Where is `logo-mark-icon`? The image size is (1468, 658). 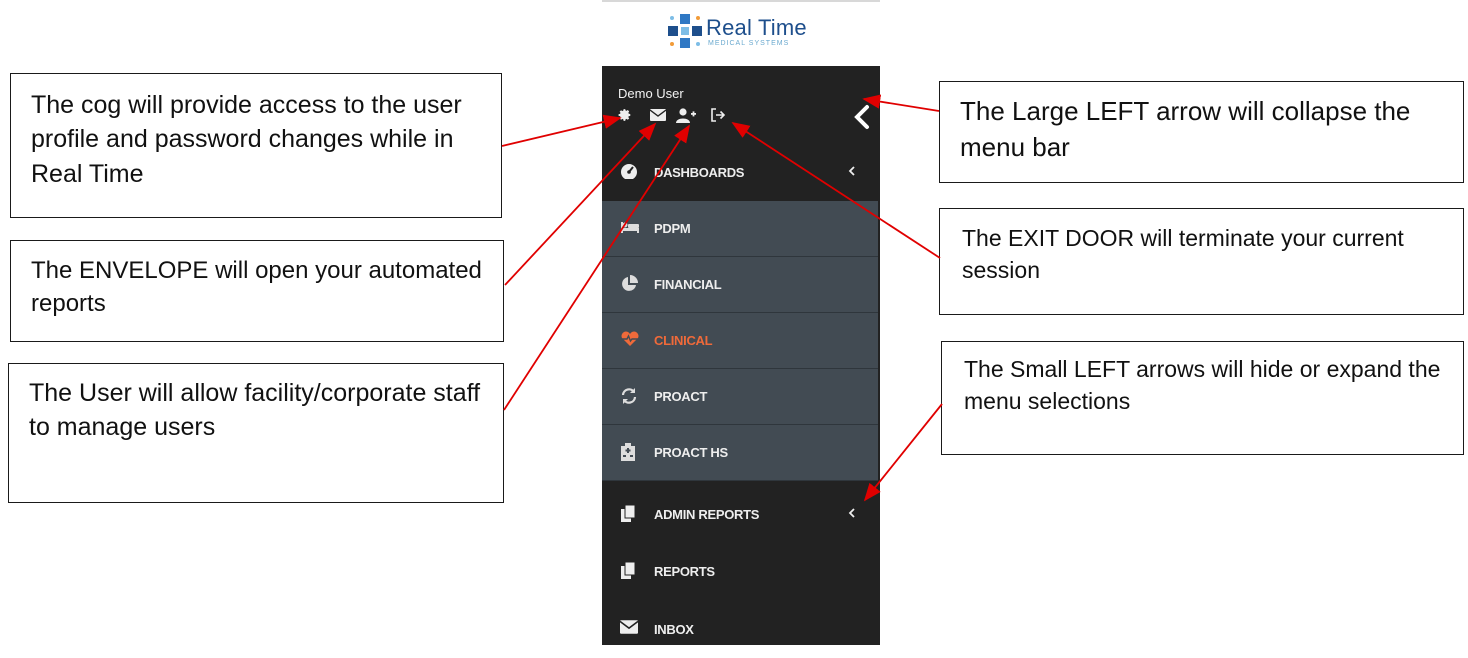
logo-mark-icon is located at coordinates (685, 31).